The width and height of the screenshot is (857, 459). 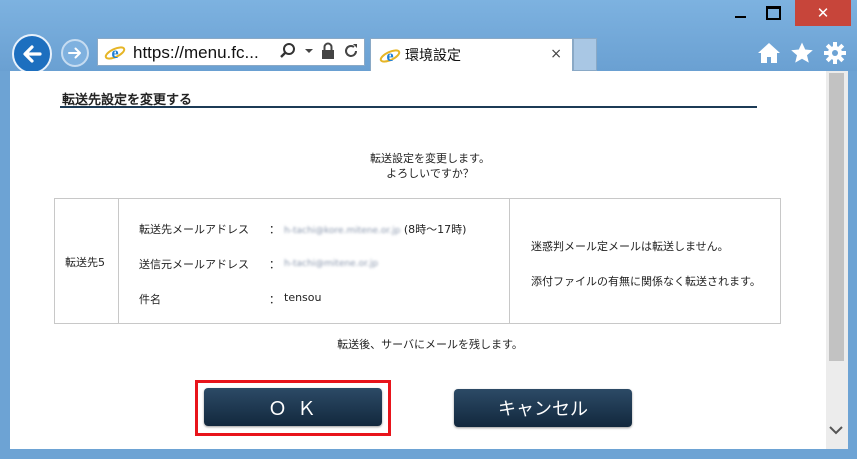 I want to click on back-button, so click(x=32, y=54).